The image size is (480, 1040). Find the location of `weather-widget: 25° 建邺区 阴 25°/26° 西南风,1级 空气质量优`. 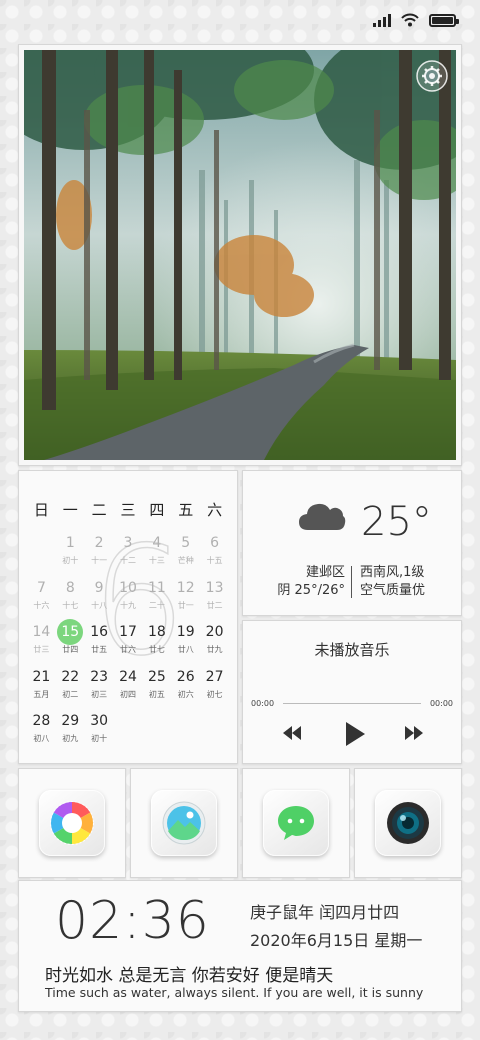

weather-widget: 25° 建邺区 阴 25°/26° 西南风,1级 空气质量优 is located at coordinates (352, 543).